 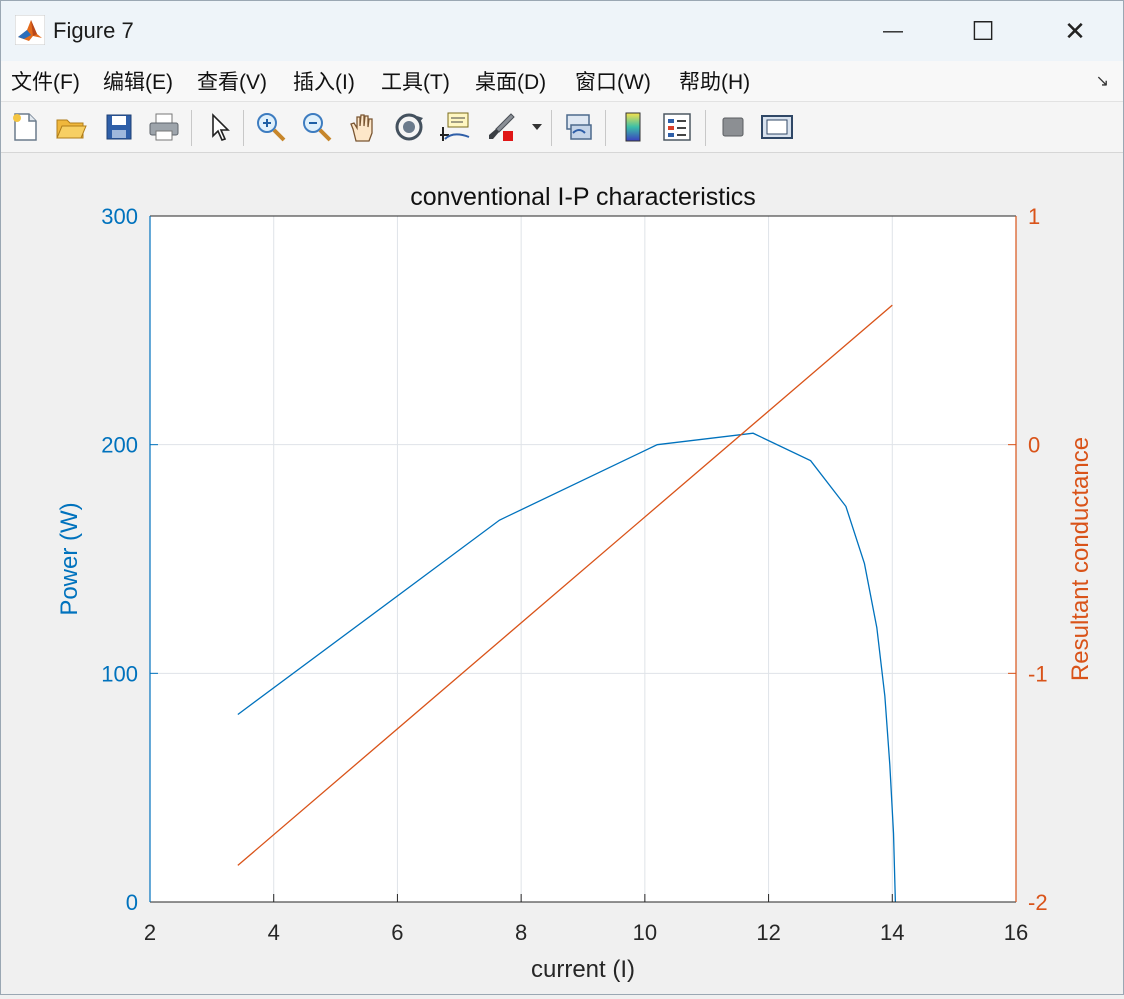 What do you see at coordinates (25, 127) in the screenshot?
I see `new-figure-icon` at bounding box center [25, 127].